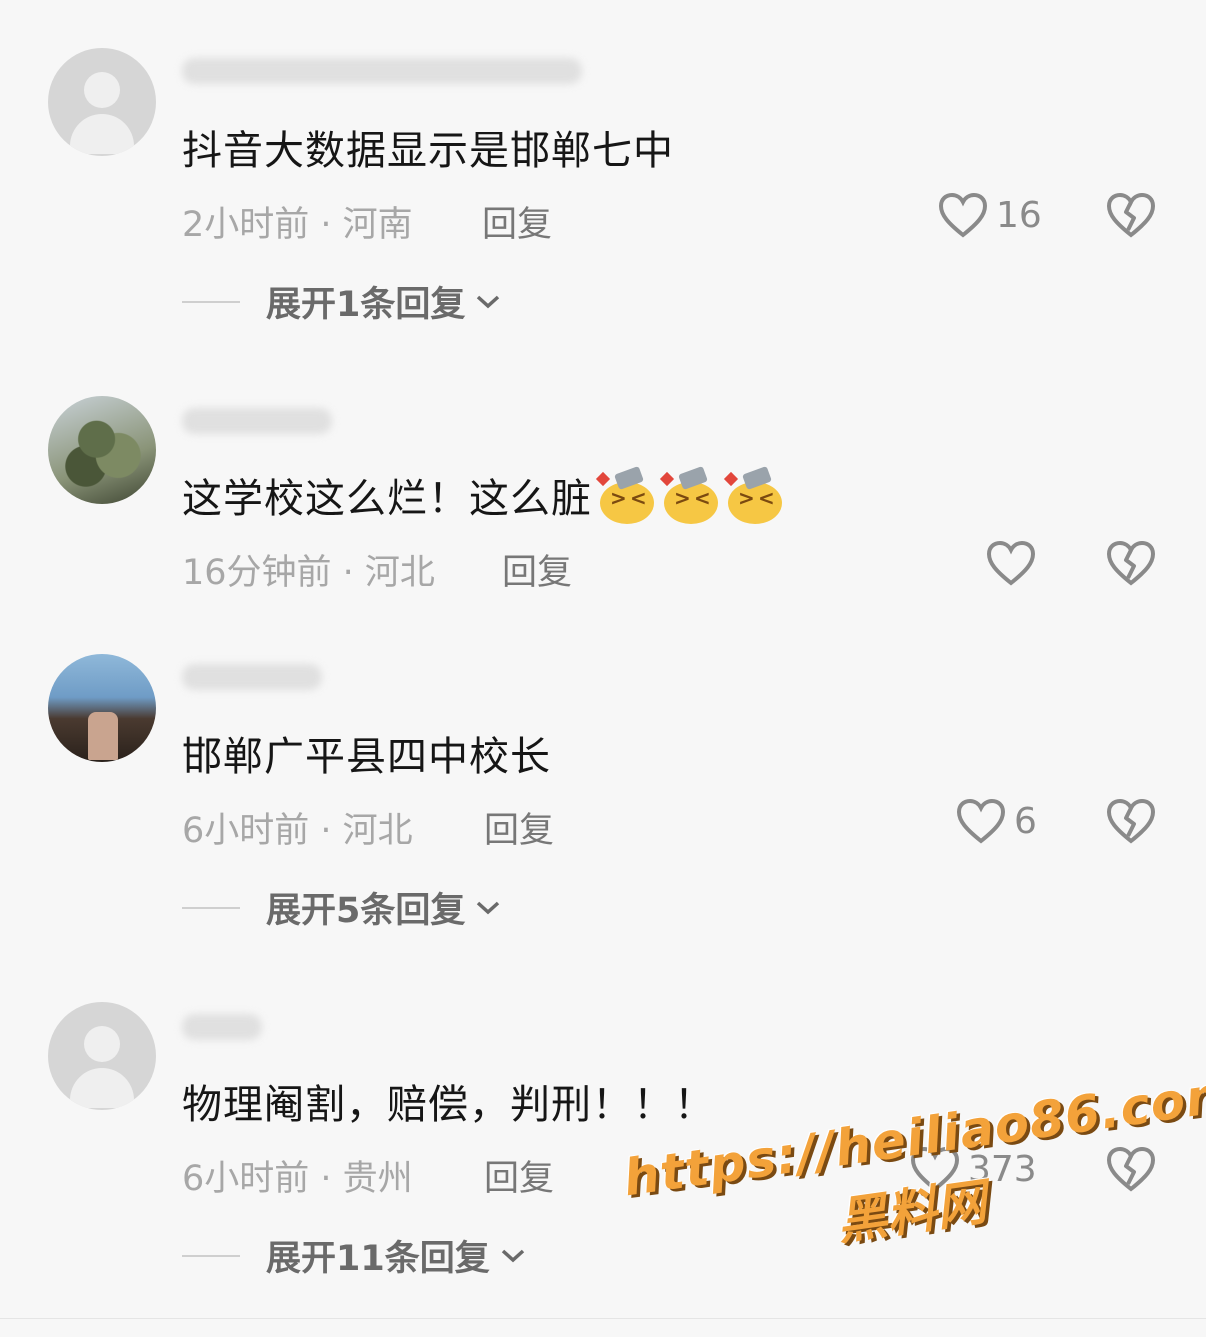  I want to click on comment-text: 抖音大数据显示是邯郸七中, so click(428, 151).